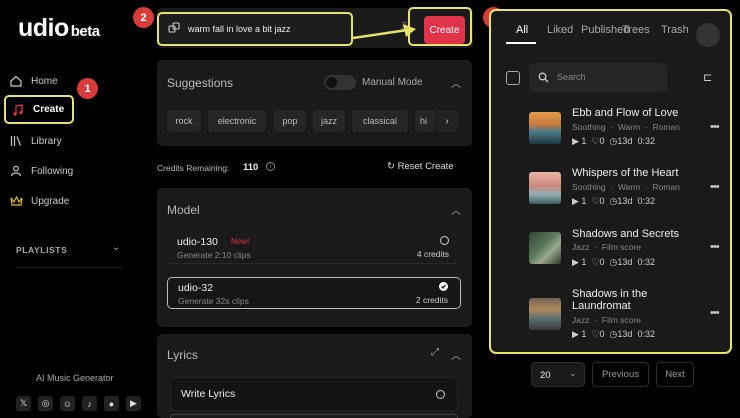 This screenshot has width=740, height=418. I want to click on tab-all: All, so click(522, 30).